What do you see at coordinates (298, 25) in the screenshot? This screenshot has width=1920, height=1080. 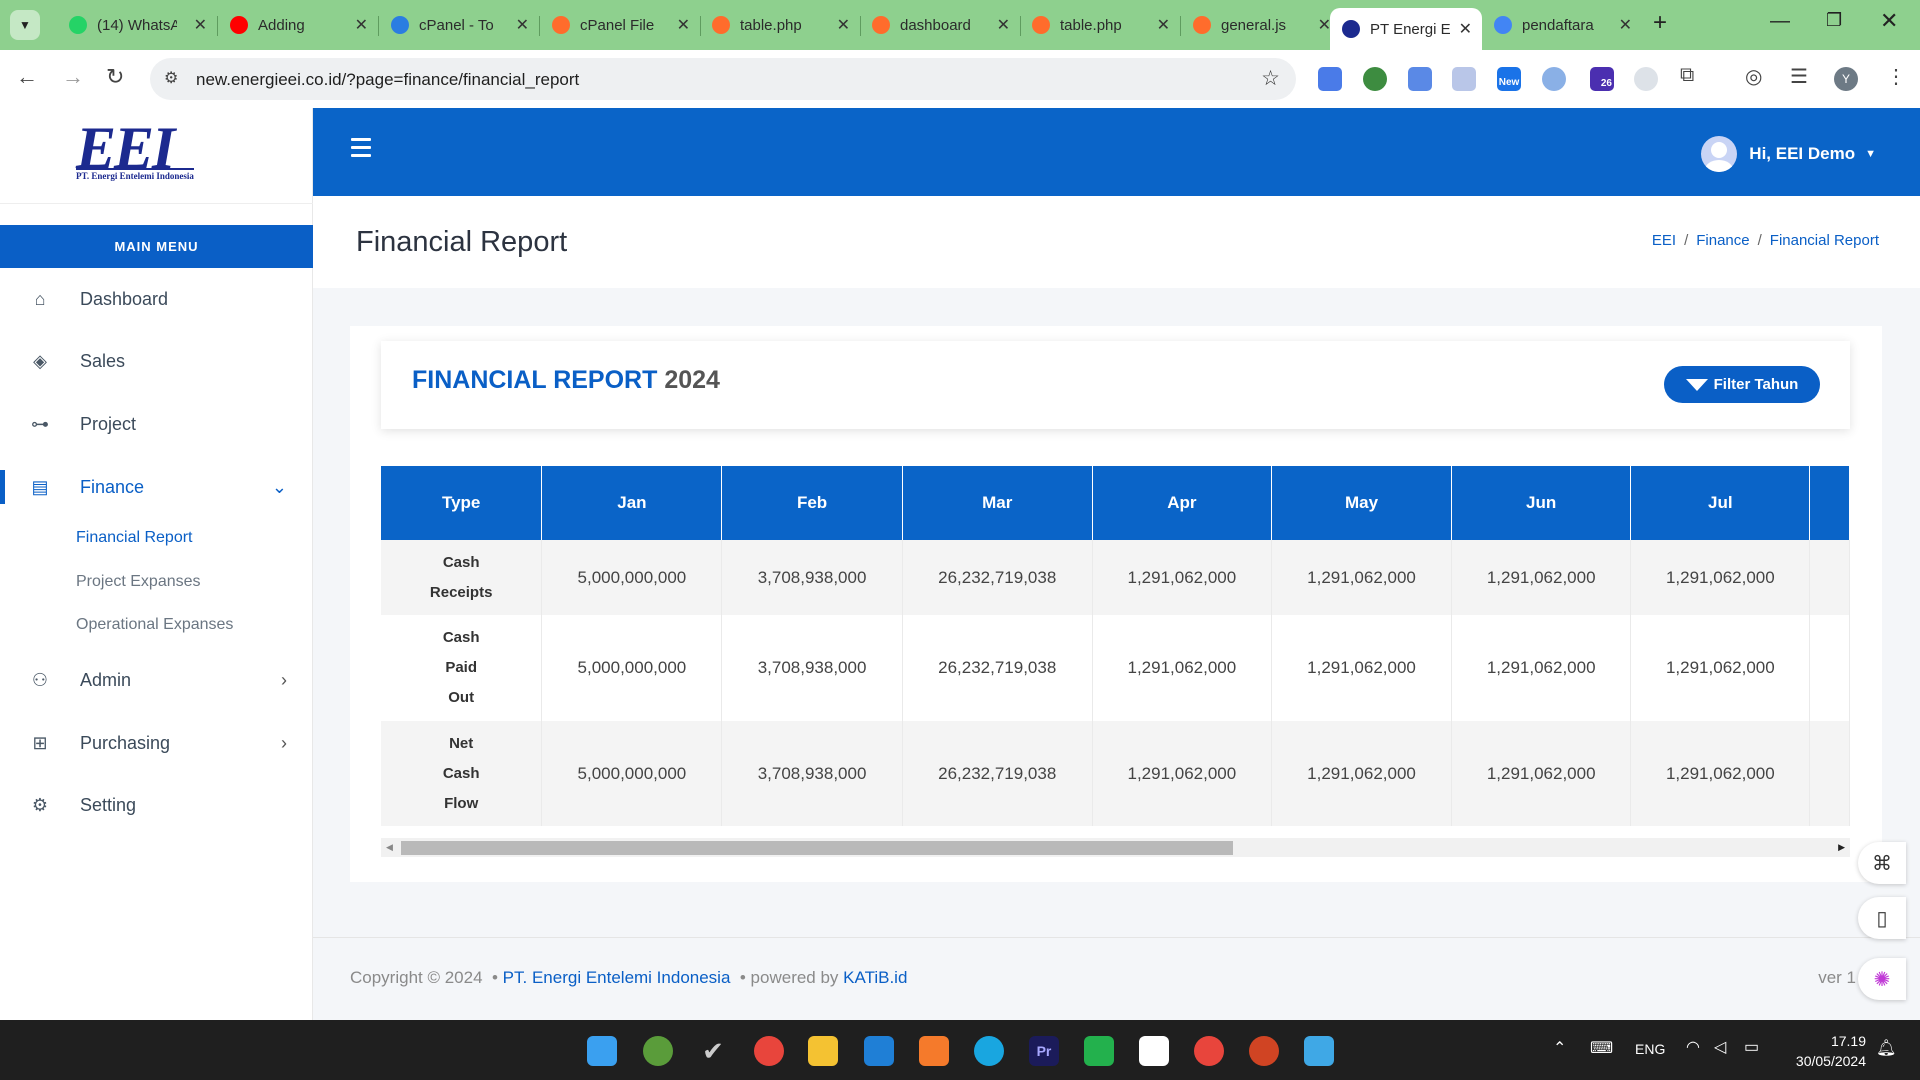 I see `browser-tab: Adding ✕` at bounding box center [298, 25].